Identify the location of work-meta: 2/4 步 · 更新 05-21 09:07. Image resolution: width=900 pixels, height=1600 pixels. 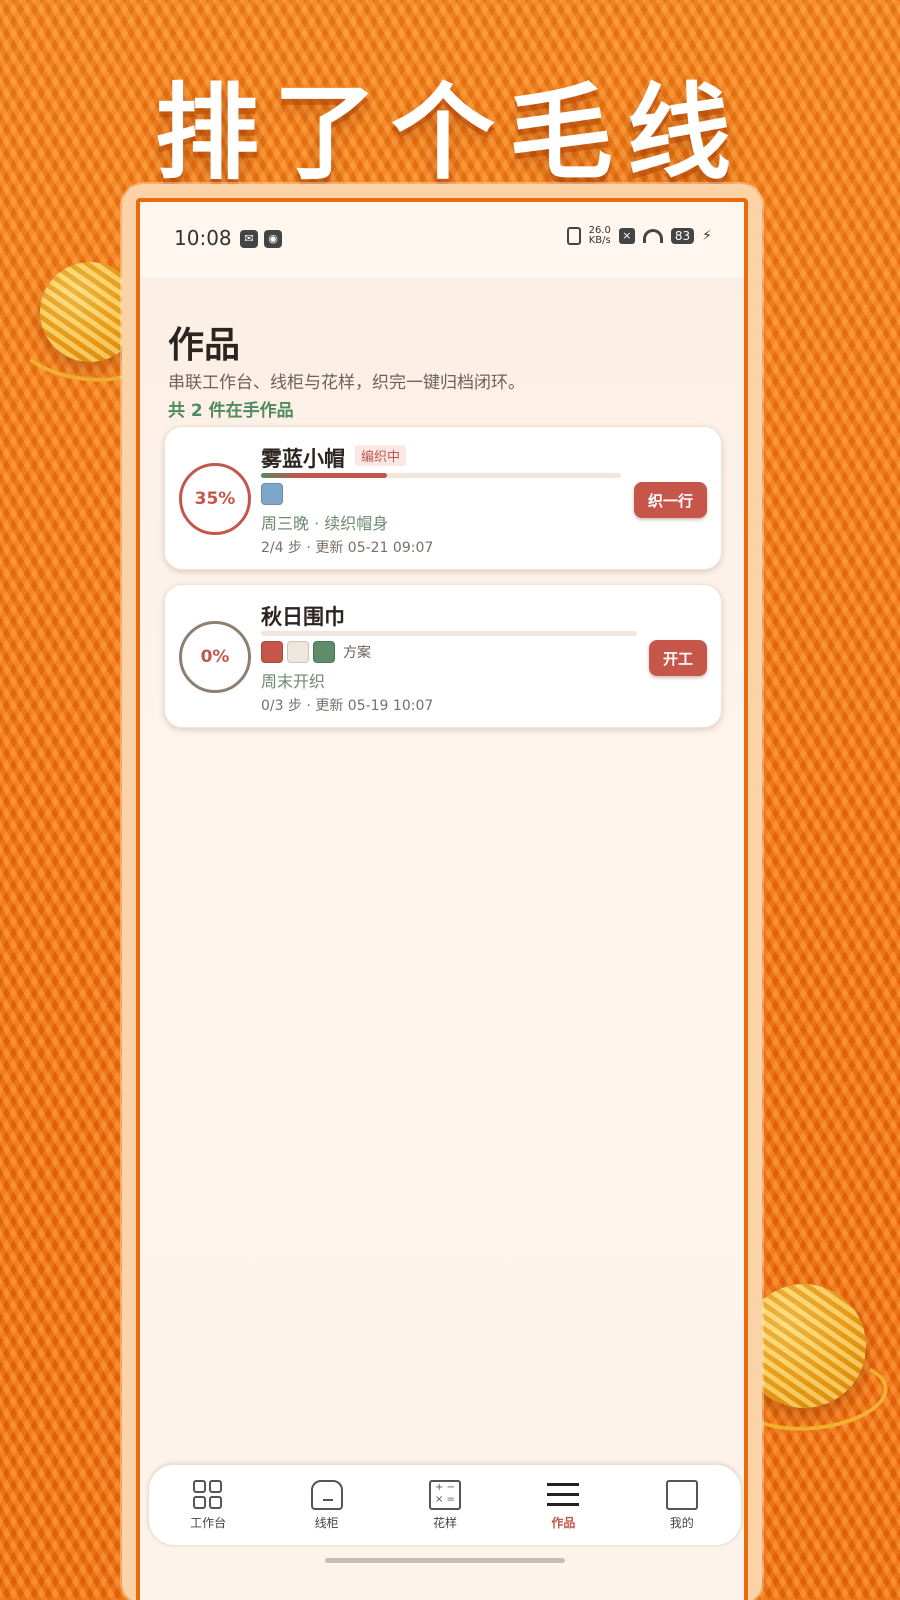
(347, 548).